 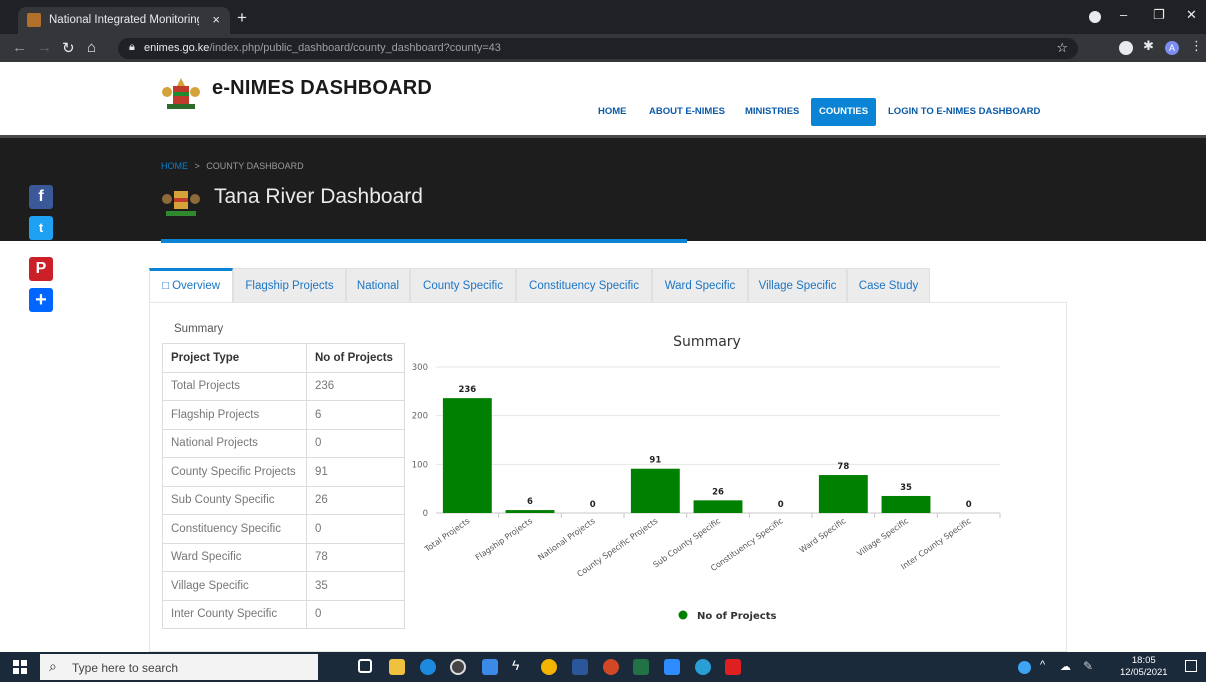 I want to click on extensions-puzzle-icon: ✱, so click(x=1150, y=45).